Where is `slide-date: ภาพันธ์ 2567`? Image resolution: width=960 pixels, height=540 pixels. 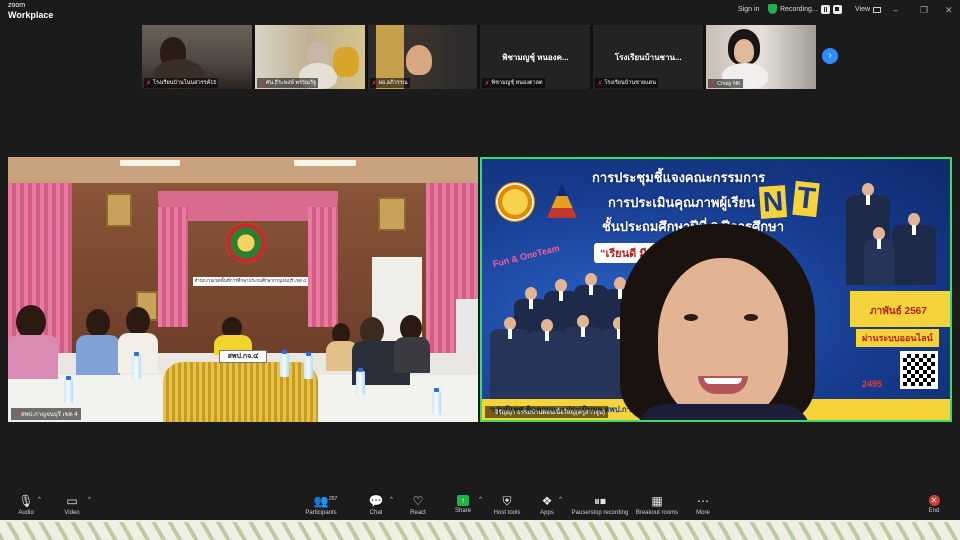 slide-date: ภาพันธ์ 2567 is located at coordinates (898, 311).